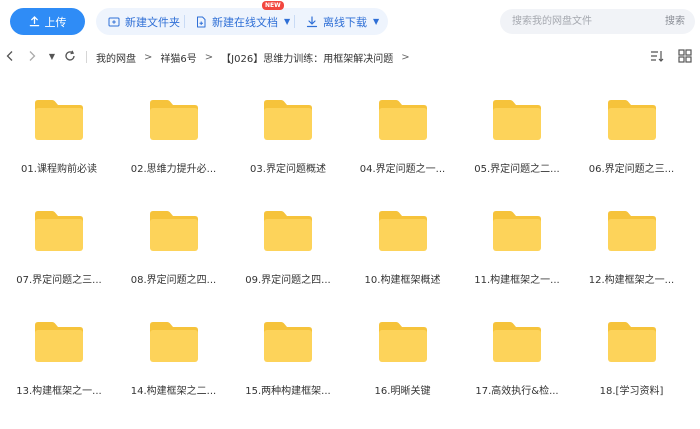 This screenshot has width=700, height=429. What do you see at coordinates (307, 57) in the screenshot?
I see `breadcrumb-item-current: 【J026】思维力训练：用框架解决问题` at bounding box center [307, 57].